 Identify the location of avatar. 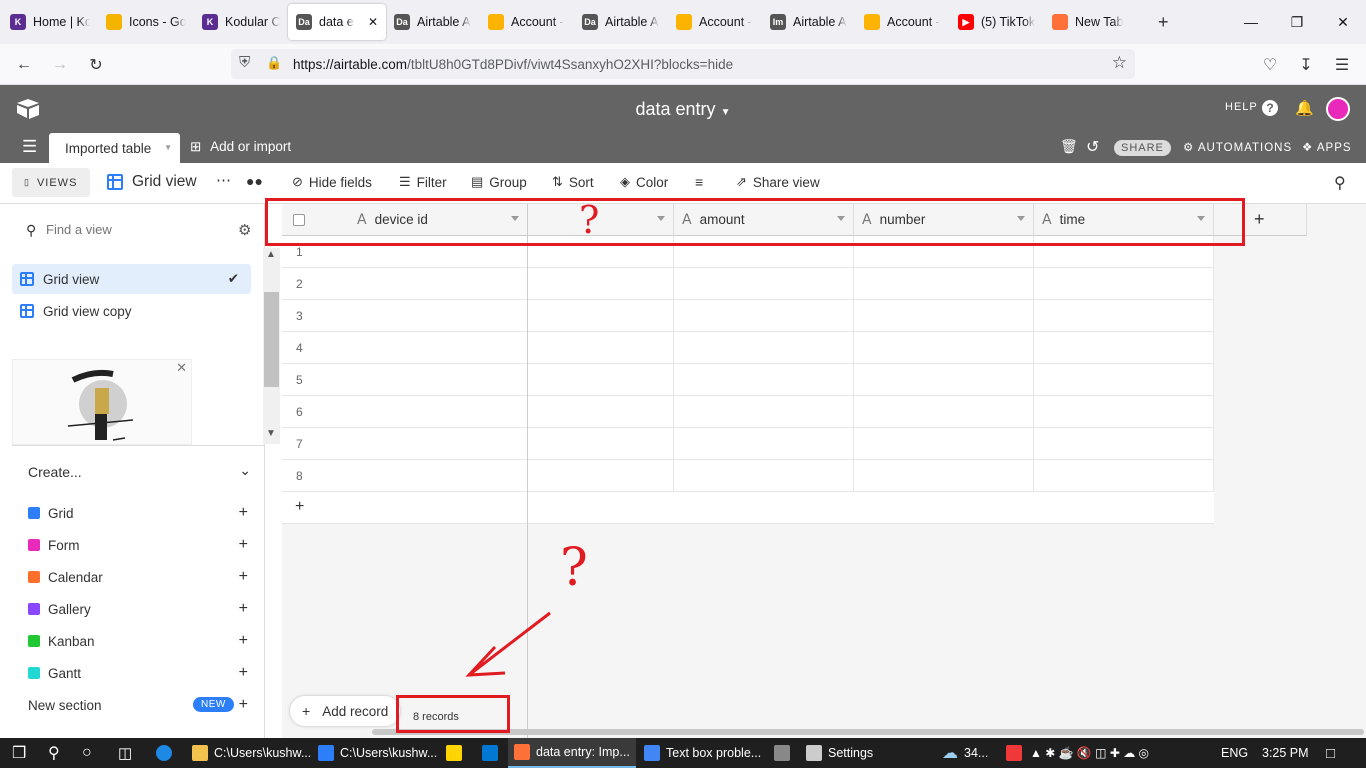
(1338, 109).